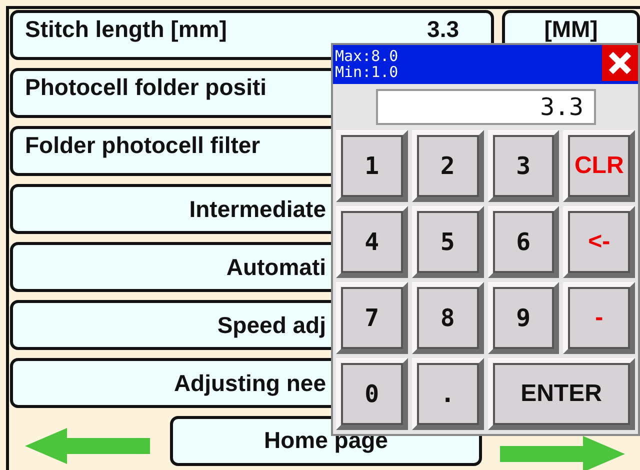 This screenshot has width=640, height=470. What do you see at coordinates (372, 394) in the screenshot?
I see `keypad-key: 0` at bounding box center [372, 394].